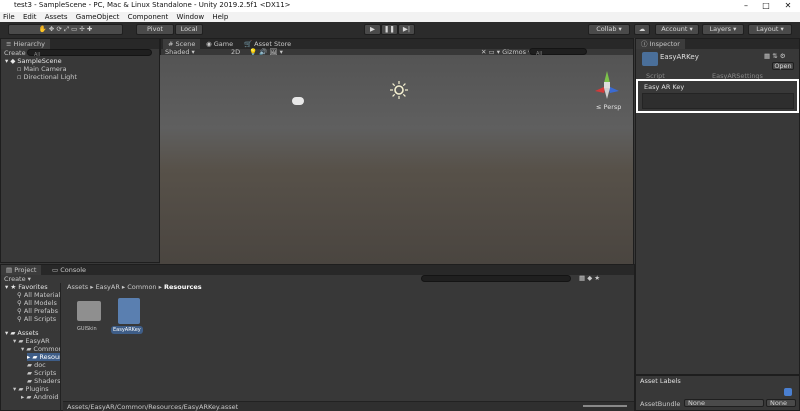 Image resolution: width=800 pixels, height=411 pixels. I want to click on step-button: ▶|, so click(406, 29).